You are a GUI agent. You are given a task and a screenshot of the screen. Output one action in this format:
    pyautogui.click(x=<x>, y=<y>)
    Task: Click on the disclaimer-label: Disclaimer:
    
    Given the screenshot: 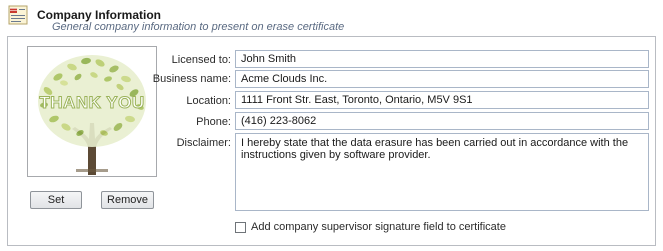 What is the action you would take?
    pyautogui.click(x=203, y=143)
    